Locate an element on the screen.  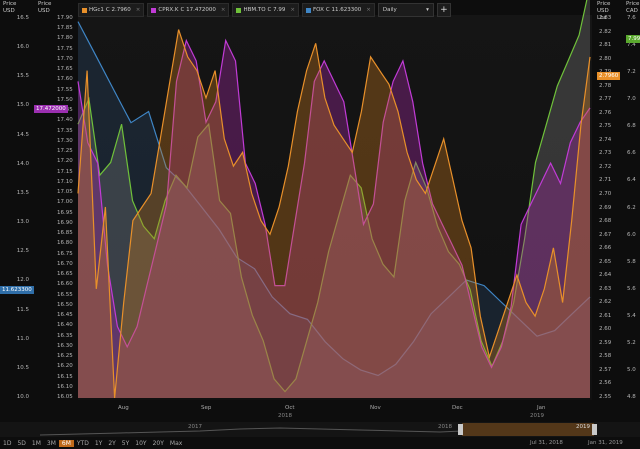
range-handle-left is located at coordinates (460, 429).